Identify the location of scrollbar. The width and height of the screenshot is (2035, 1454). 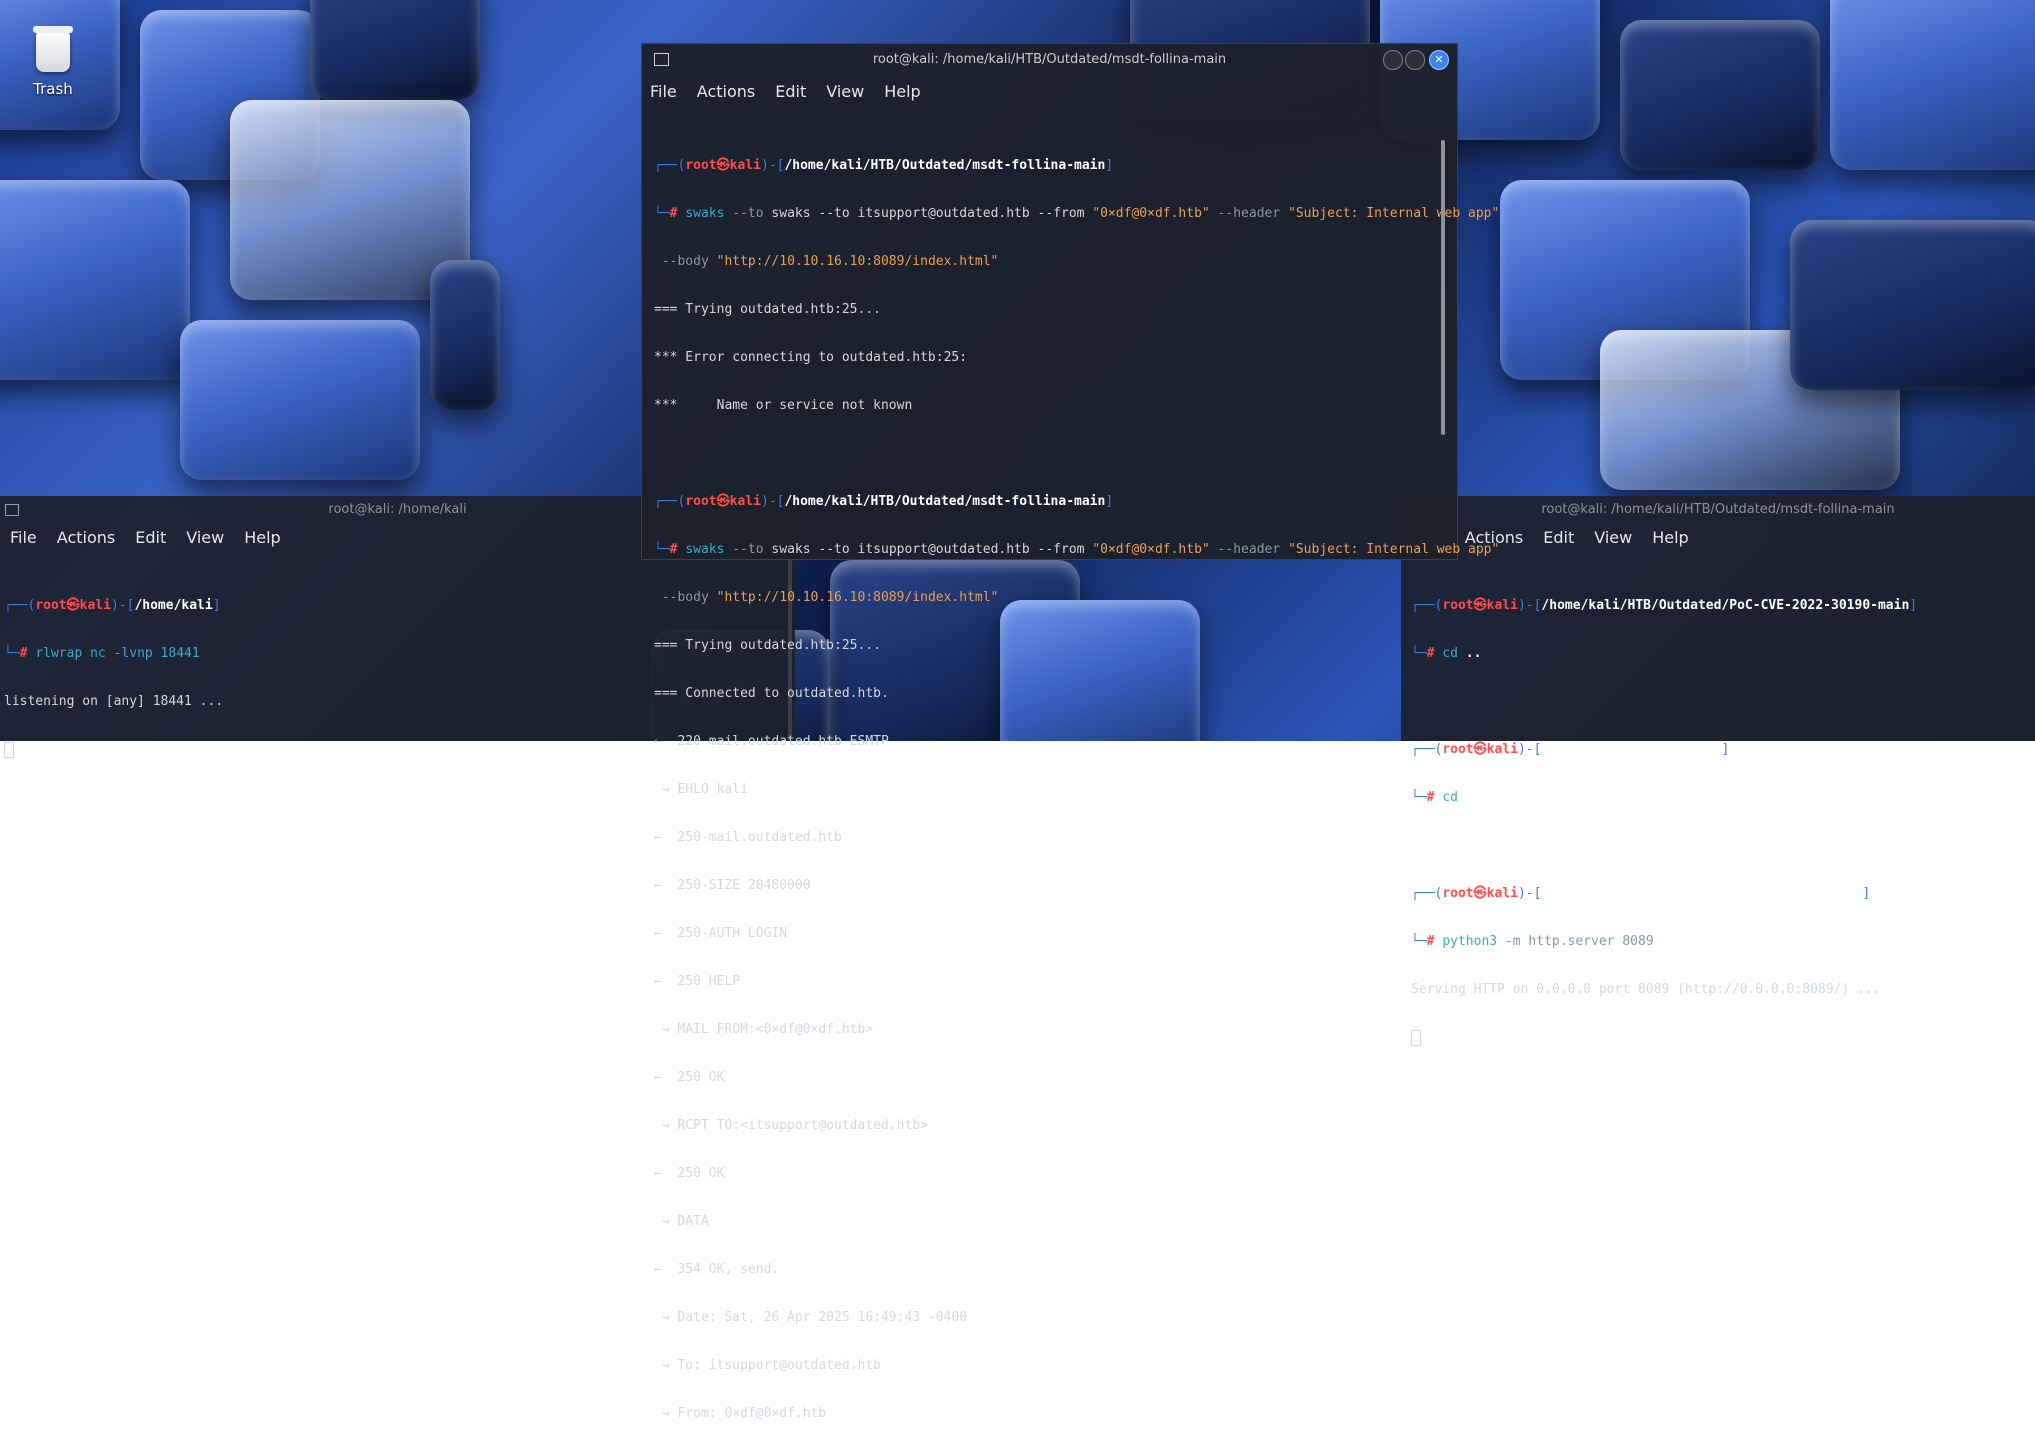
(1443, 287).